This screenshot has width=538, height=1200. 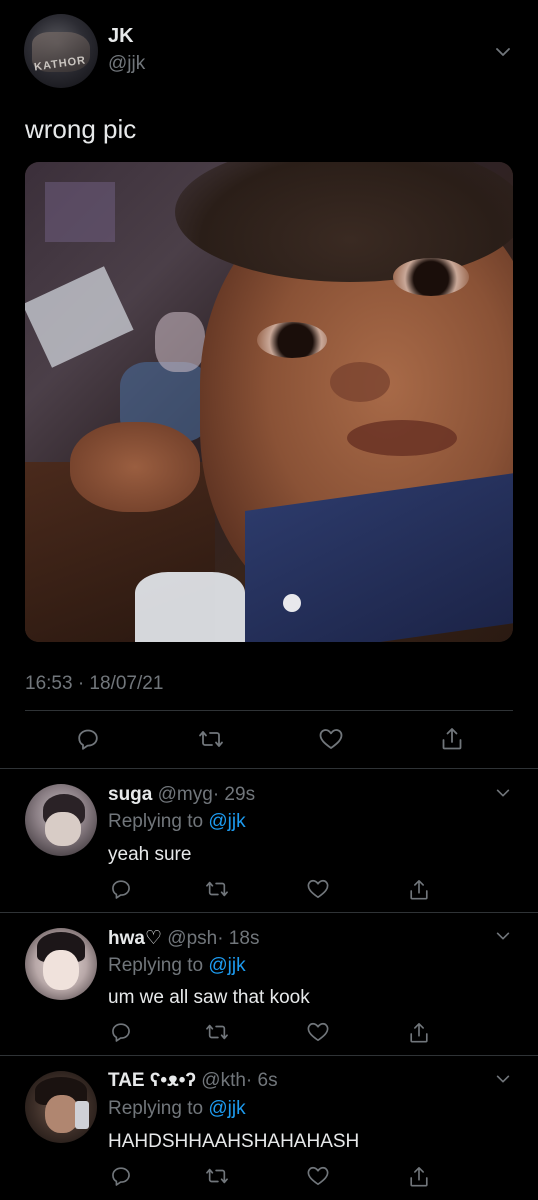 What do you see at coordinates (185, 794) in the screenshot?
I see `reply-handle: @myg` at bounding box center [185, 794].